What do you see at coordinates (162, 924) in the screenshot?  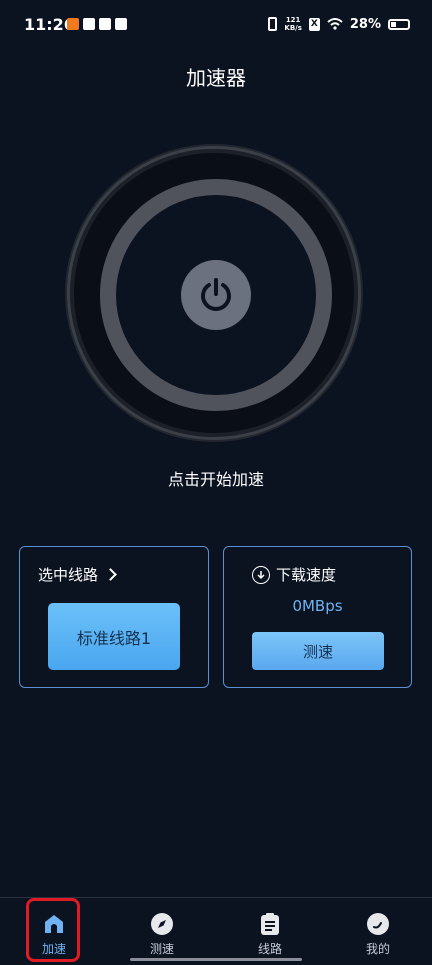 I see `compass-icon` at bounding box center [162, 924].